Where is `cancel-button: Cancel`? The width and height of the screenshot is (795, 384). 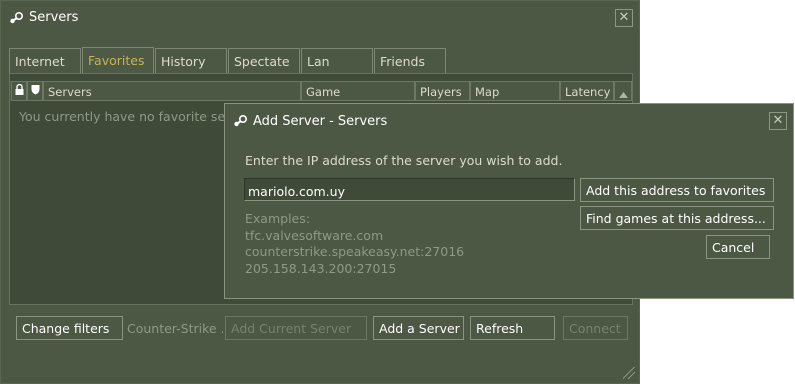 cancel-button: Cancel is located at coordinates (738, 247).